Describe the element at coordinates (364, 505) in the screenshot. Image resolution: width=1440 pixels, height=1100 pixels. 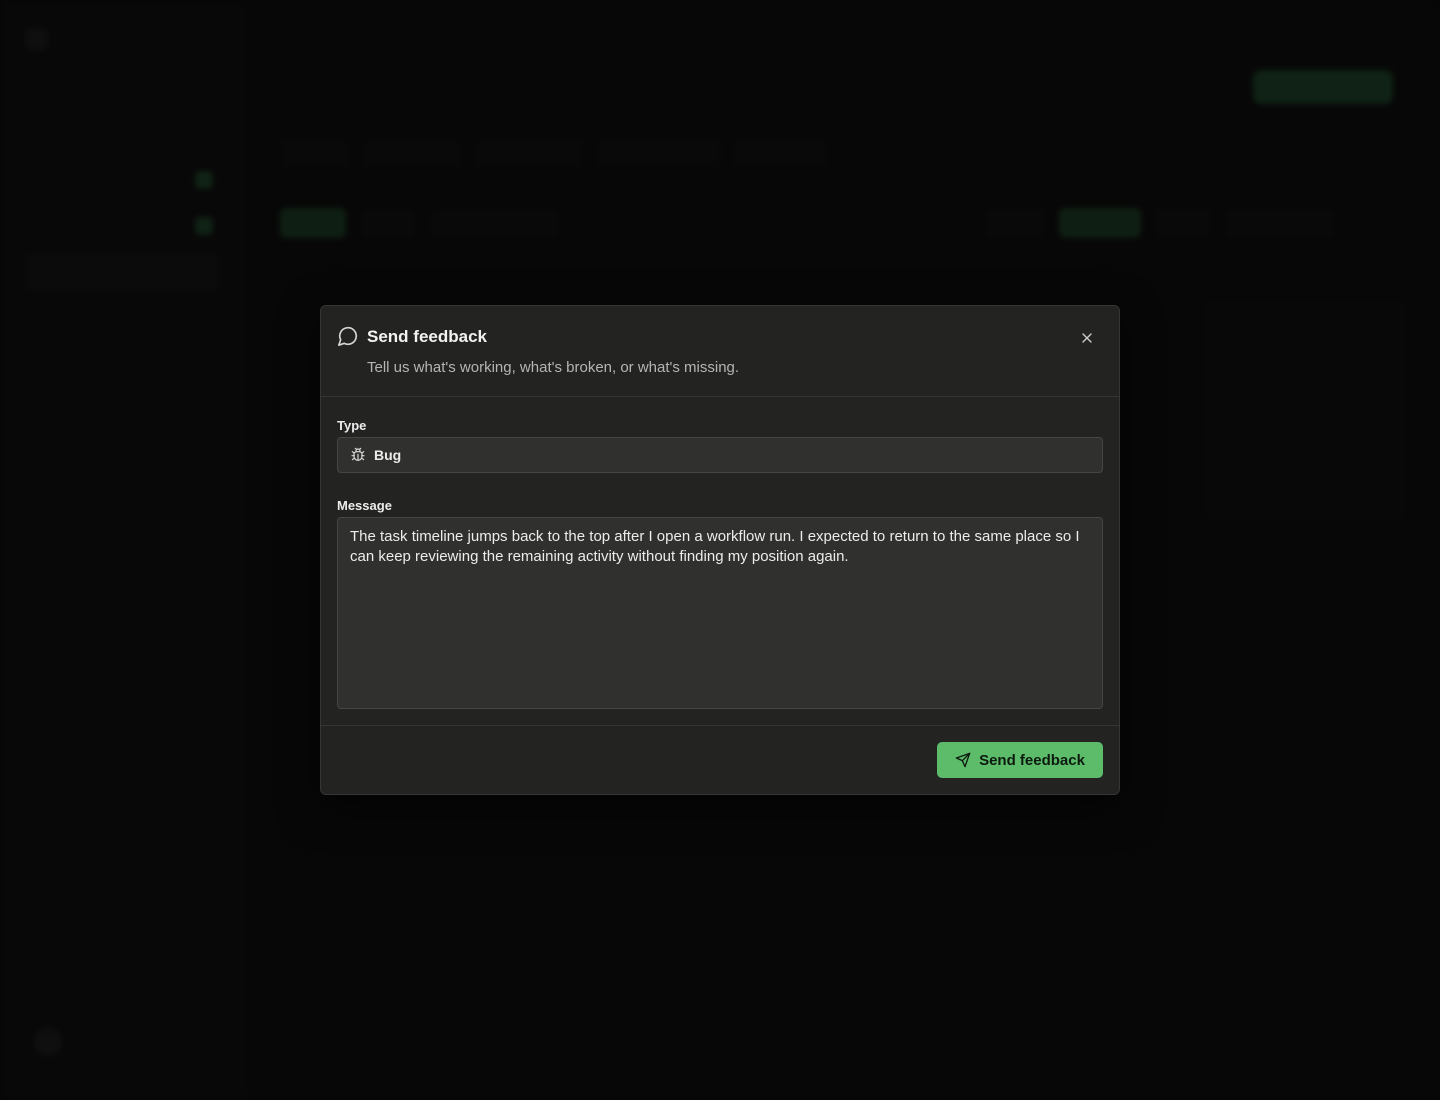
I see `message-label: Message` at that location.